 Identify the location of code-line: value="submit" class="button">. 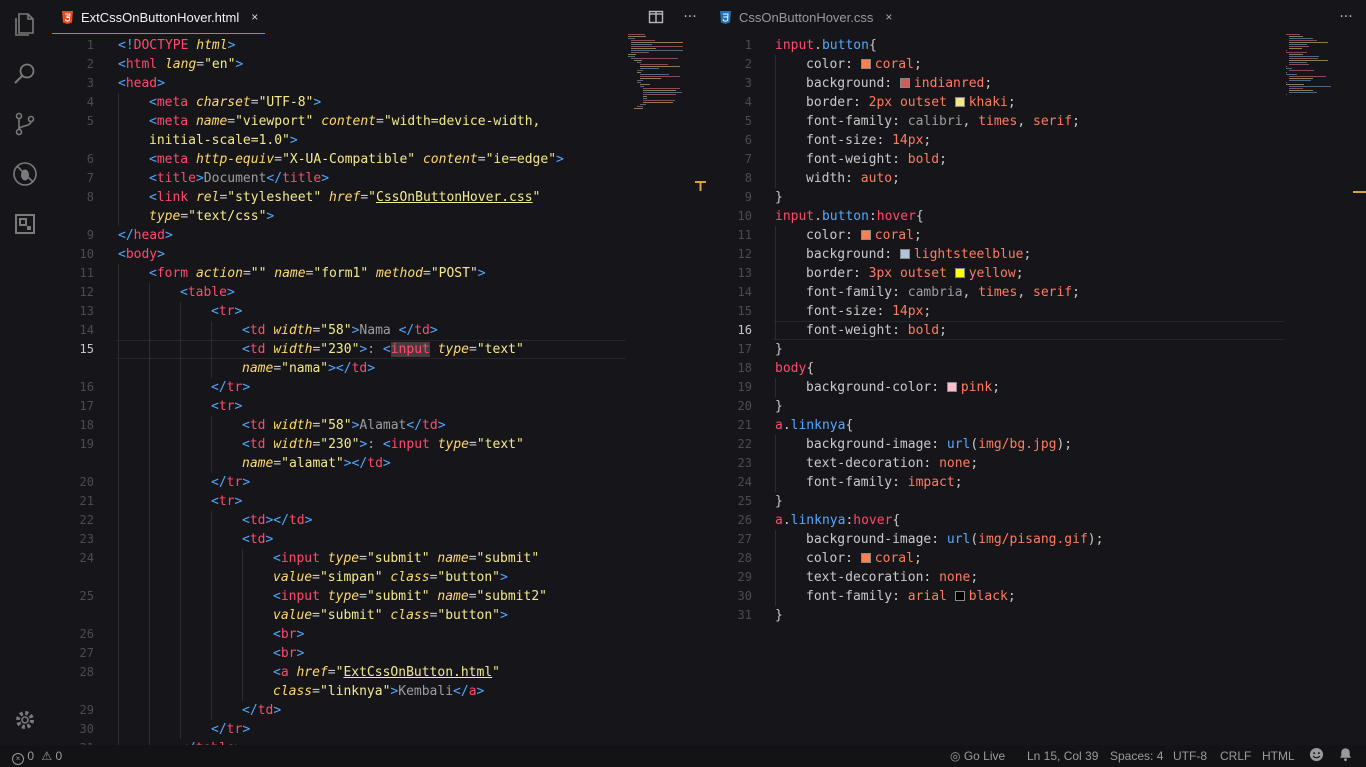
(390, 615).